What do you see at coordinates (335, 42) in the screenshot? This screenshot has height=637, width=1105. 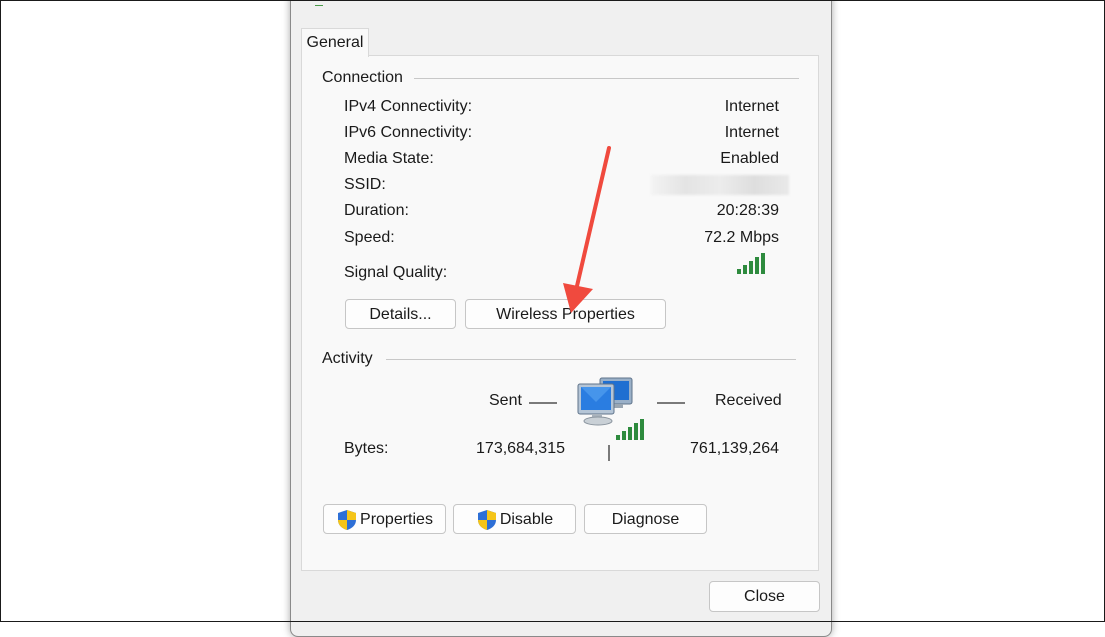 I see `tab-general: General` at bounding box center [335, 42].